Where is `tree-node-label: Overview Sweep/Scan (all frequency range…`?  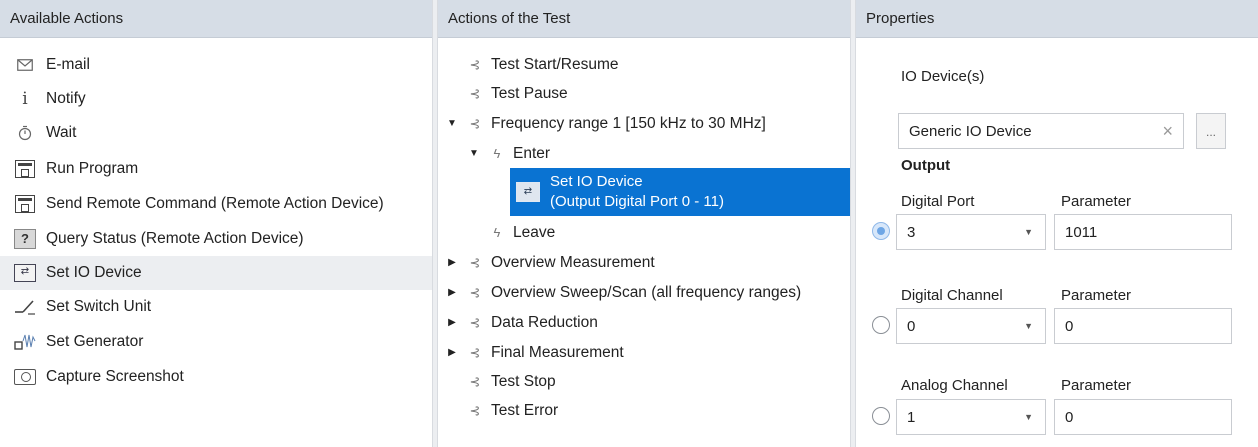
tree-node-label: Overview Sweep/Scan (all frequency range… is located at coordinates (646, 292).